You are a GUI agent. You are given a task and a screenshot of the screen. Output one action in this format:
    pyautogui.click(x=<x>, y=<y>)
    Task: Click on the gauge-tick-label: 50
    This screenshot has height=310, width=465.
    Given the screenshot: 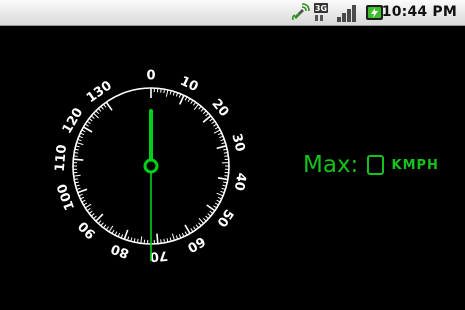 What is the action you would take?
    pyautogui.click(x=224, y=217)
    